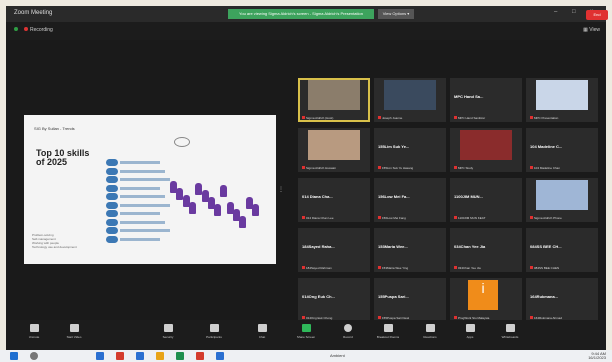 The height and width of the screenshot is (362, 612). What do you see at coordinates (410, 250) in the screenshot?
I see `participant-tile: 153Maria Wee... 153Maria Wee Ying` at bounding box center [410, 250].